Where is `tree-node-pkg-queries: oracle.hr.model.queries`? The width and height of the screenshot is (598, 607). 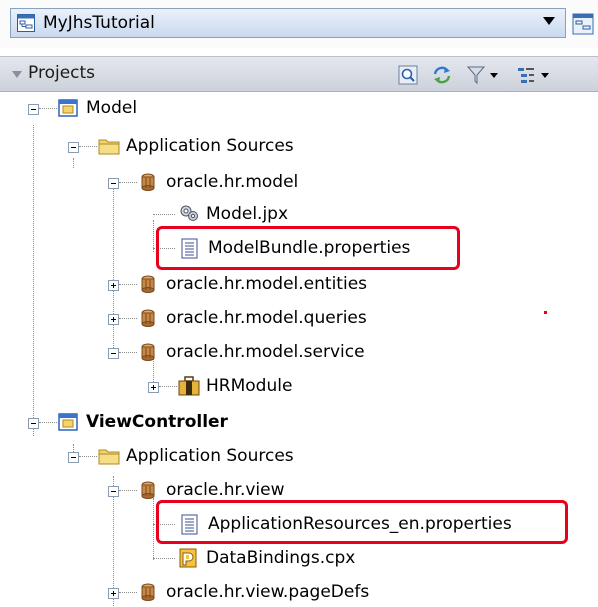
tree-node-pkg-queries: oracle.hr.model.queries is located at coordinates (210, 318).